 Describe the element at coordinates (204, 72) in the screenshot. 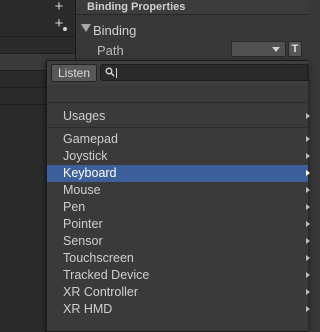

I see `search-input` at that location.